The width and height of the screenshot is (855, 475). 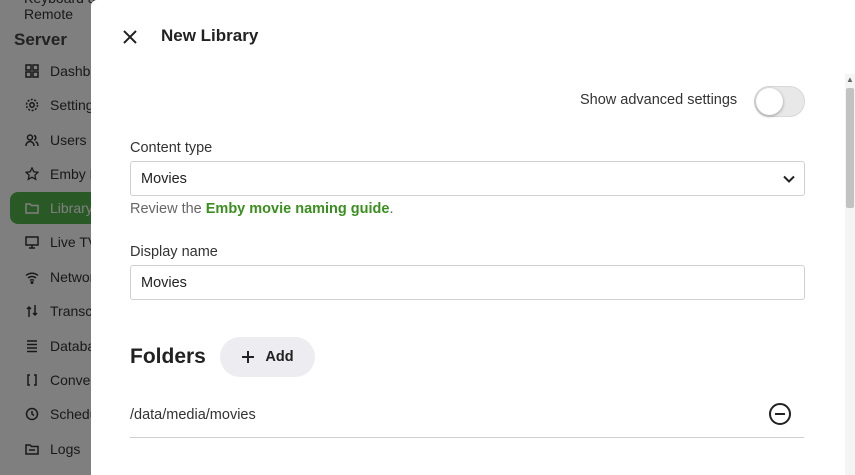 I want to click on naming-guide-helper: Review the Emby movie naming guide., so click(x=262, y=209).